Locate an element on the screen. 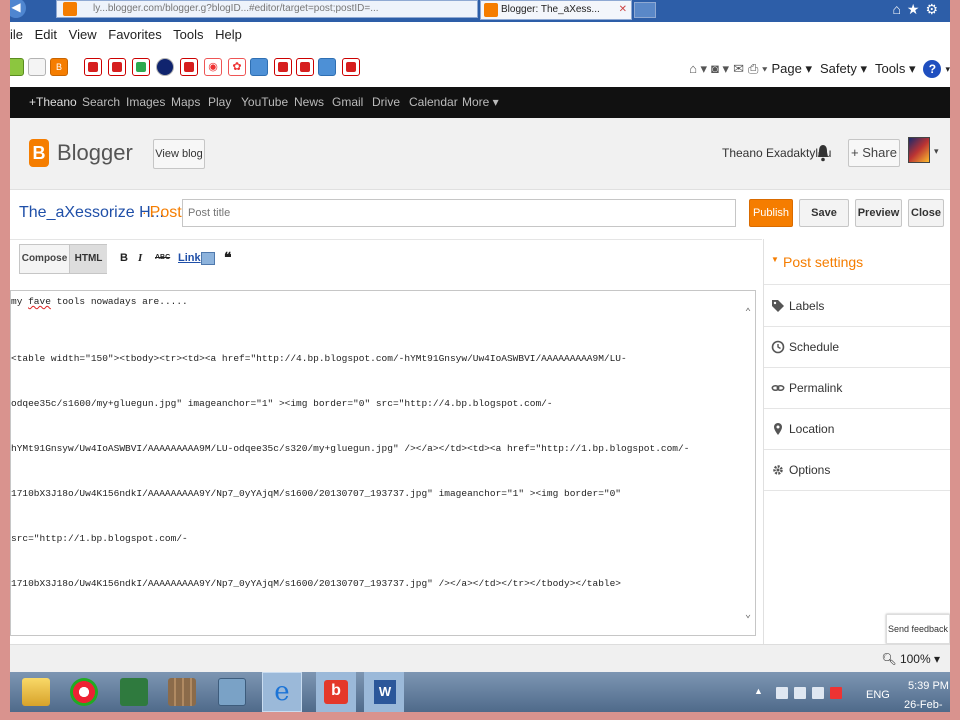  strikethrough-button: ABC is located at coordinates (162, 257).